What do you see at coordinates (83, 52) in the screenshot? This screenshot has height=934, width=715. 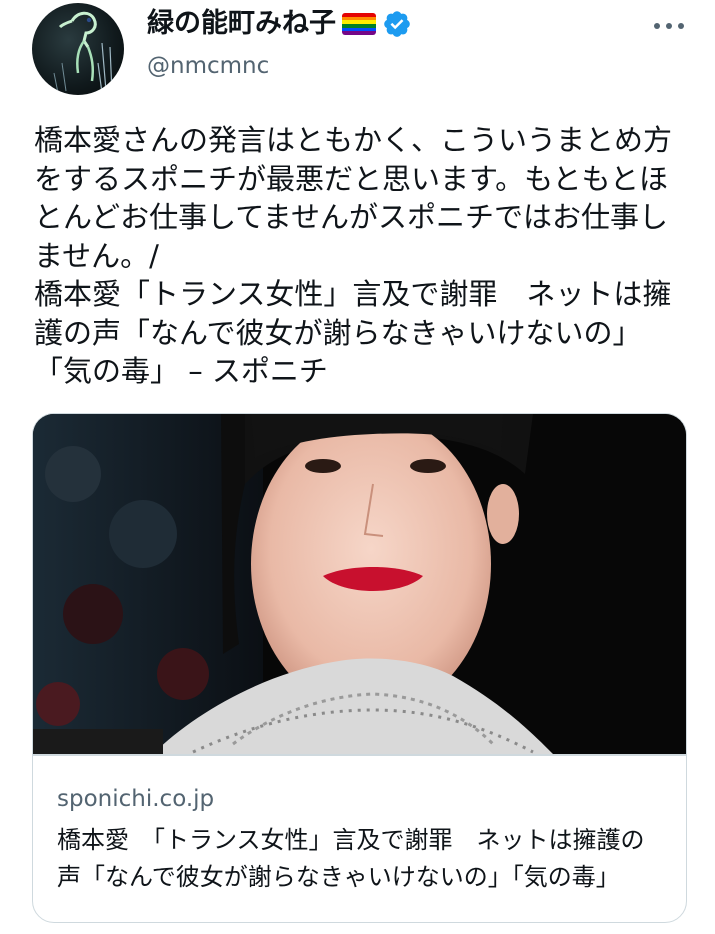 I see `avatar-image` at bounding box center [83, 52].